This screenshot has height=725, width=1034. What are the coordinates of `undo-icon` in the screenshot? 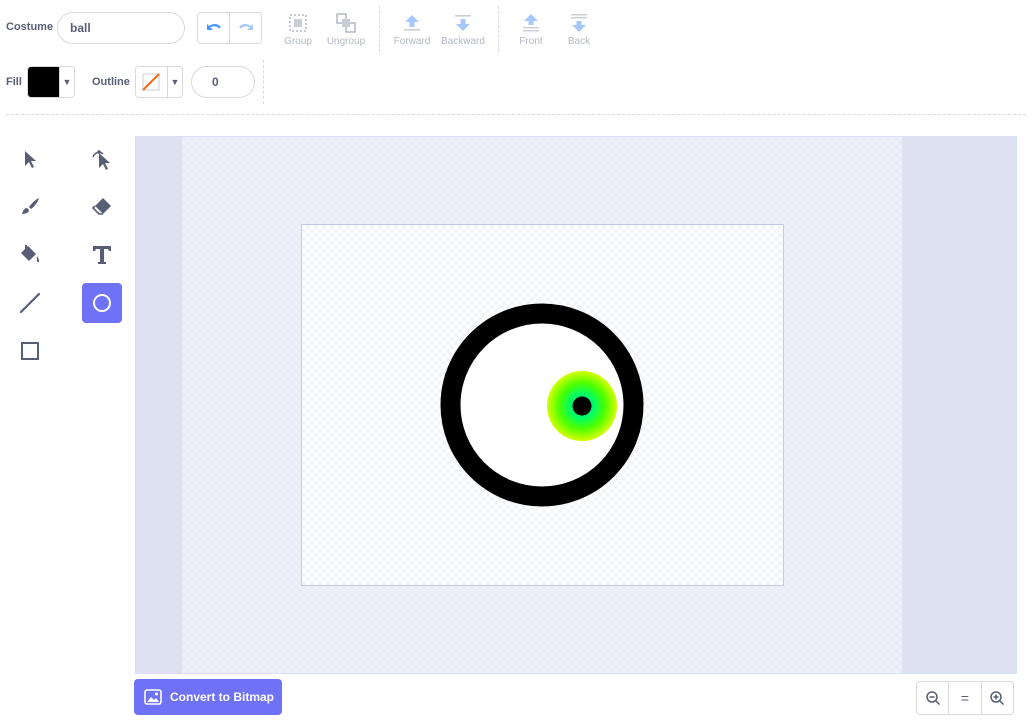 It's located at (213, 26).